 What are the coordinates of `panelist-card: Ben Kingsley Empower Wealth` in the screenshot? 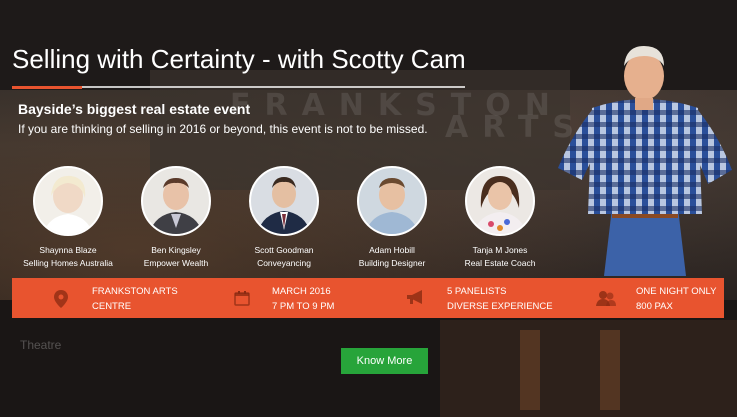 It's located at (176, 217).